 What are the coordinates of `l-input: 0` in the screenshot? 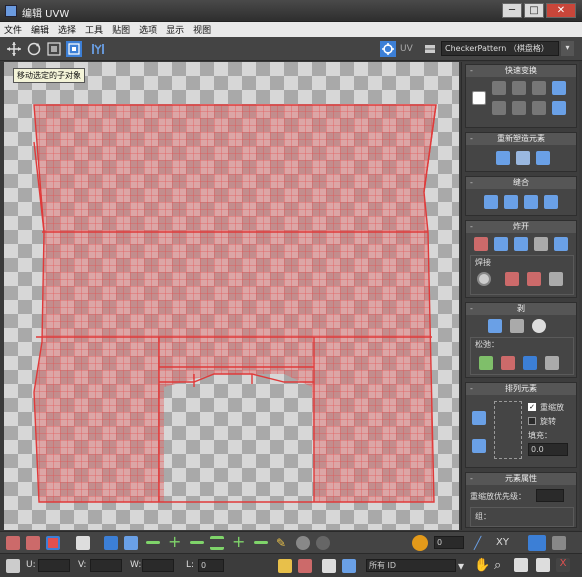 It's located at (211, 565).